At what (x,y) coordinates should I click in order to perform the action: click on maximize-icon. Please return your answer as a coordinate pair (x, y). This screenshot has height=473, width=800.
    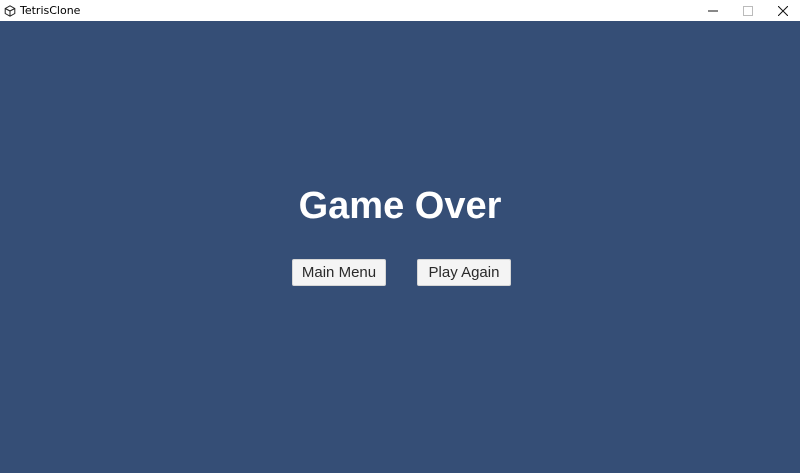
    Looking at the image, I should click on (747, 10).